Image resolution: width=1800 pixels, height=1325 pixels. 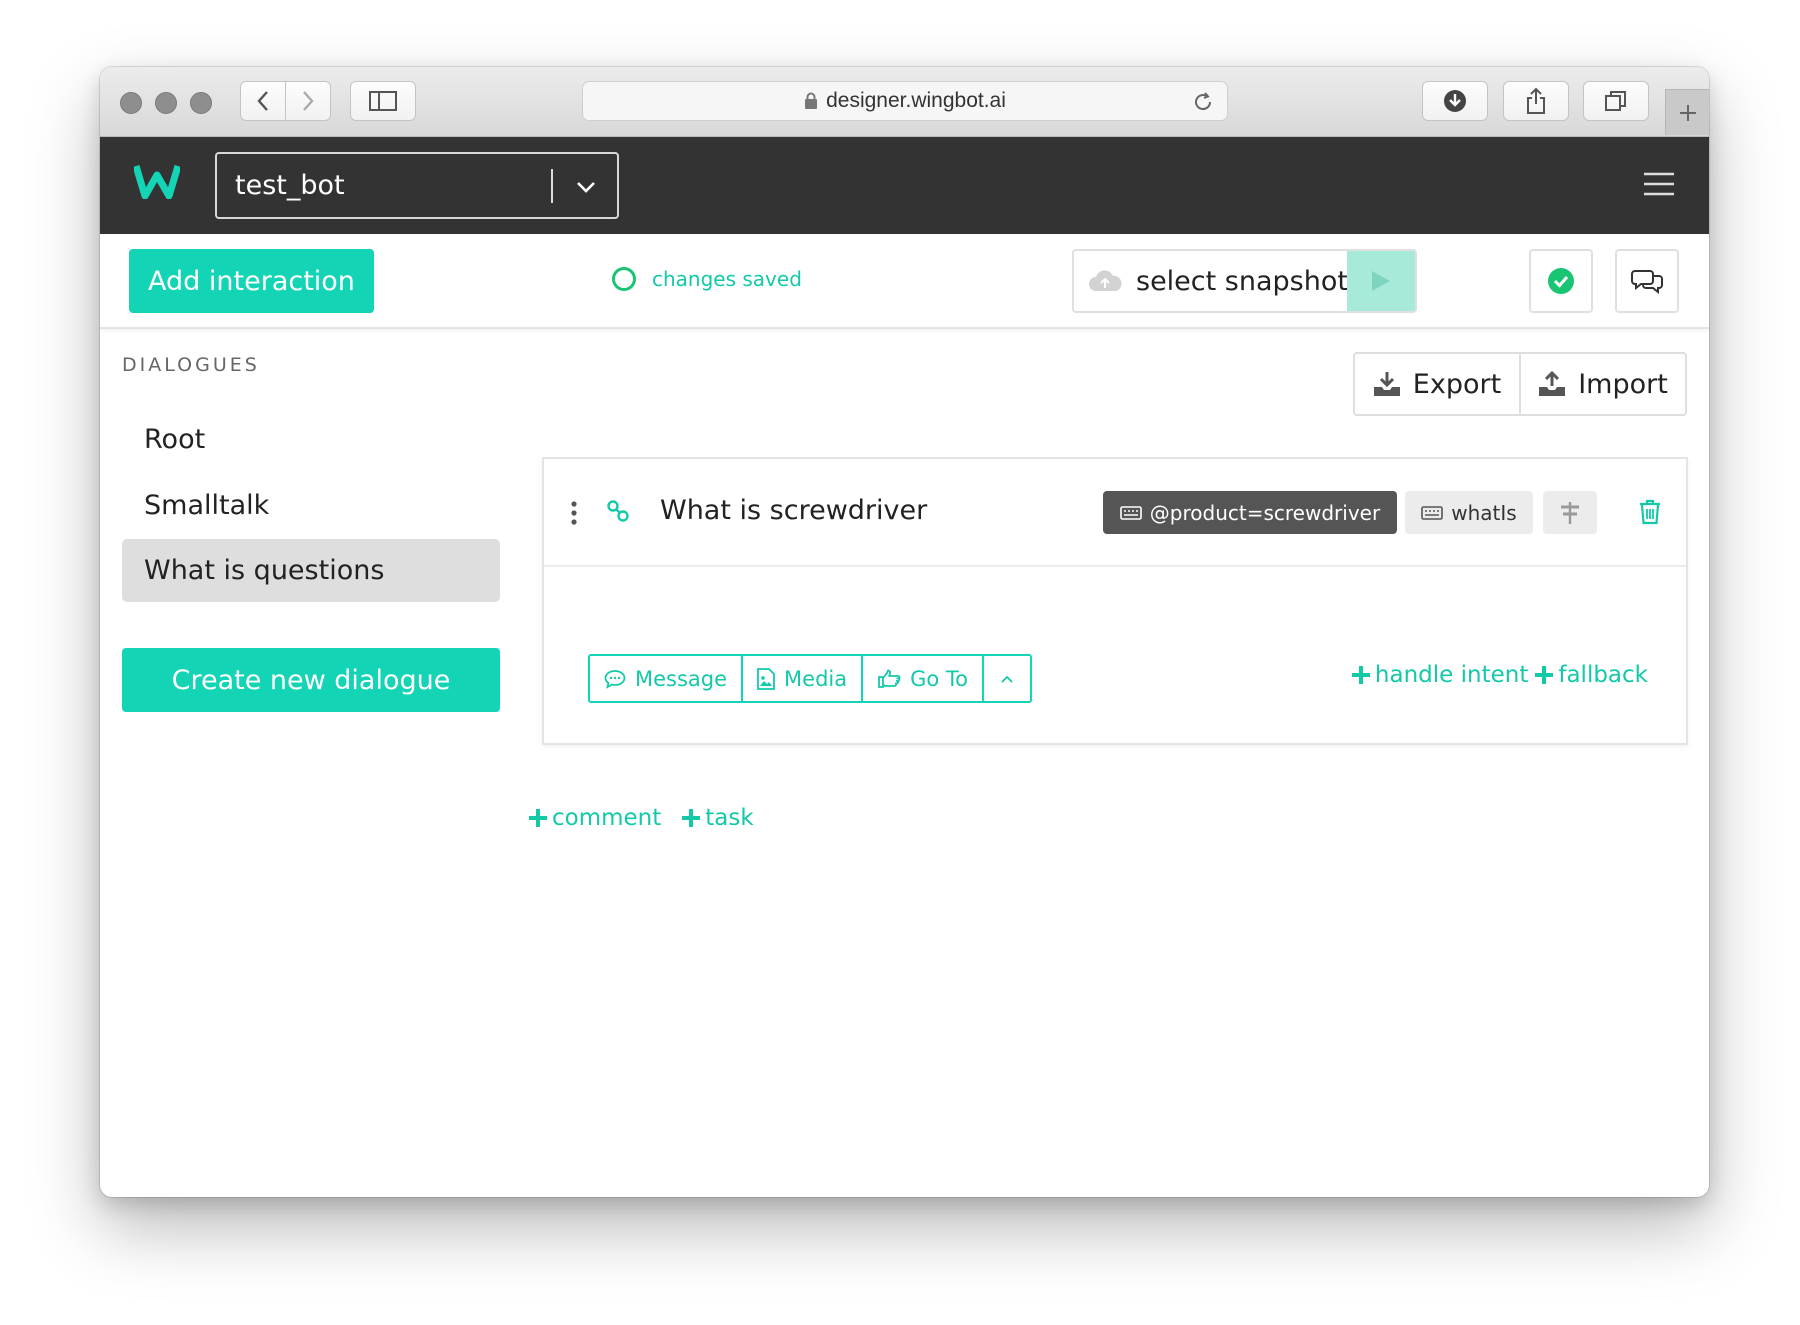 What do you see at coordinates (417, 185) in the screenshot?
I see `bot-selector: test_bot` at bounding box center [417, 185].